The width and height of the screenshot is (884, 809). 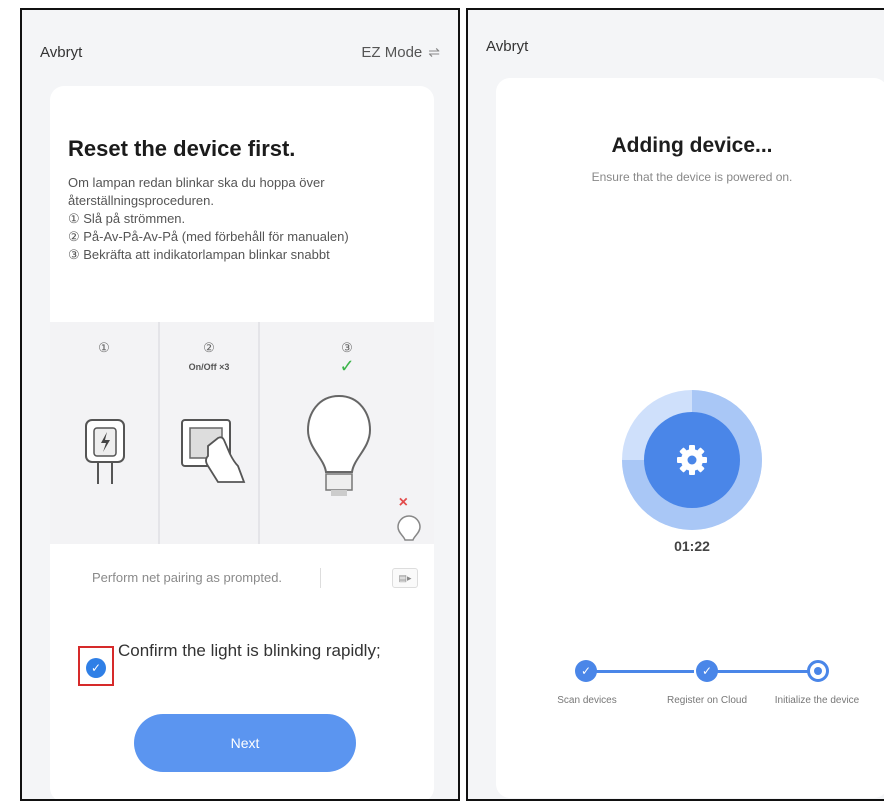 I want to click on ez-mode-switch: EZ Mode ⇌, so click(x=400, y=52).